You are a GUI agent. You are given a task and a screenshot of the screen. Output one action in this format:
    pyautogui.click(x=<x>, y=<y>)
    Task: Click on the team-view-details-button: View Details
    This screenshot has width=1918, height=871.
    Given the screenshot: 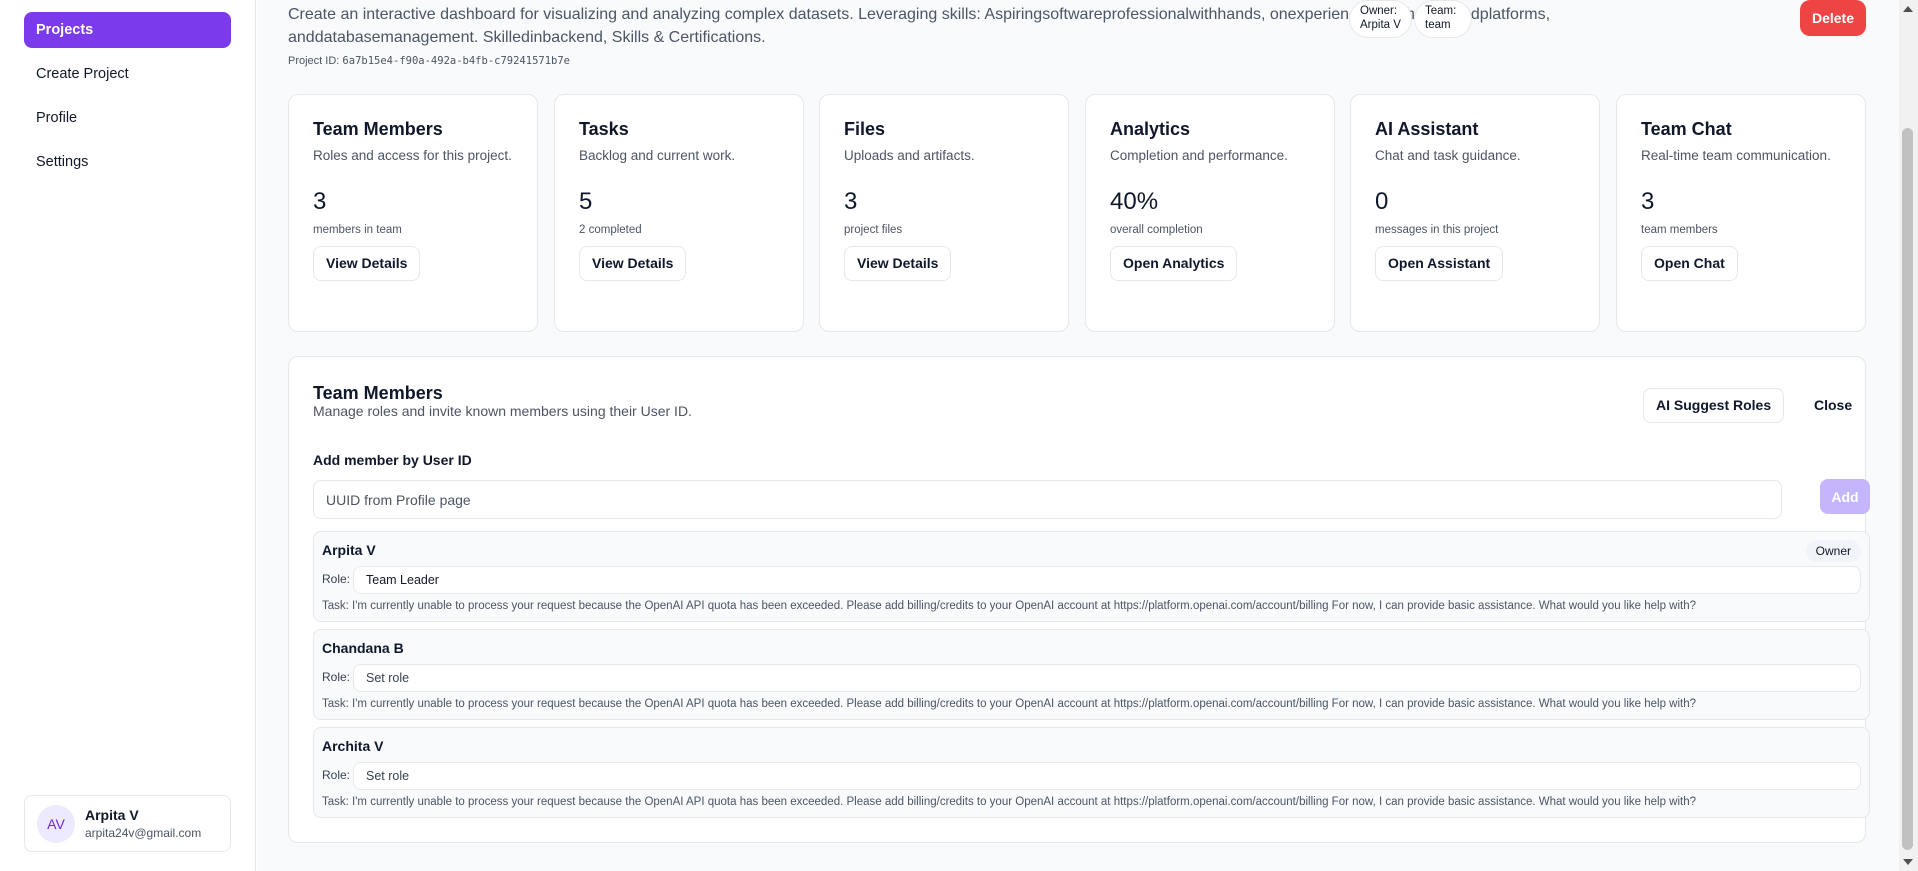 What is the action you would take?
    pyautogui.click(x=367, y=263)
    